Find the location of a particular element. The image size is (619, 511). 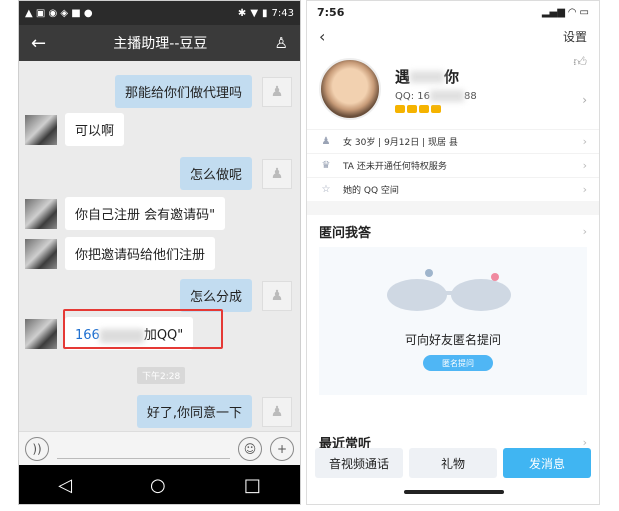

status-time: 7:43 is located at coordinates (282, 13).